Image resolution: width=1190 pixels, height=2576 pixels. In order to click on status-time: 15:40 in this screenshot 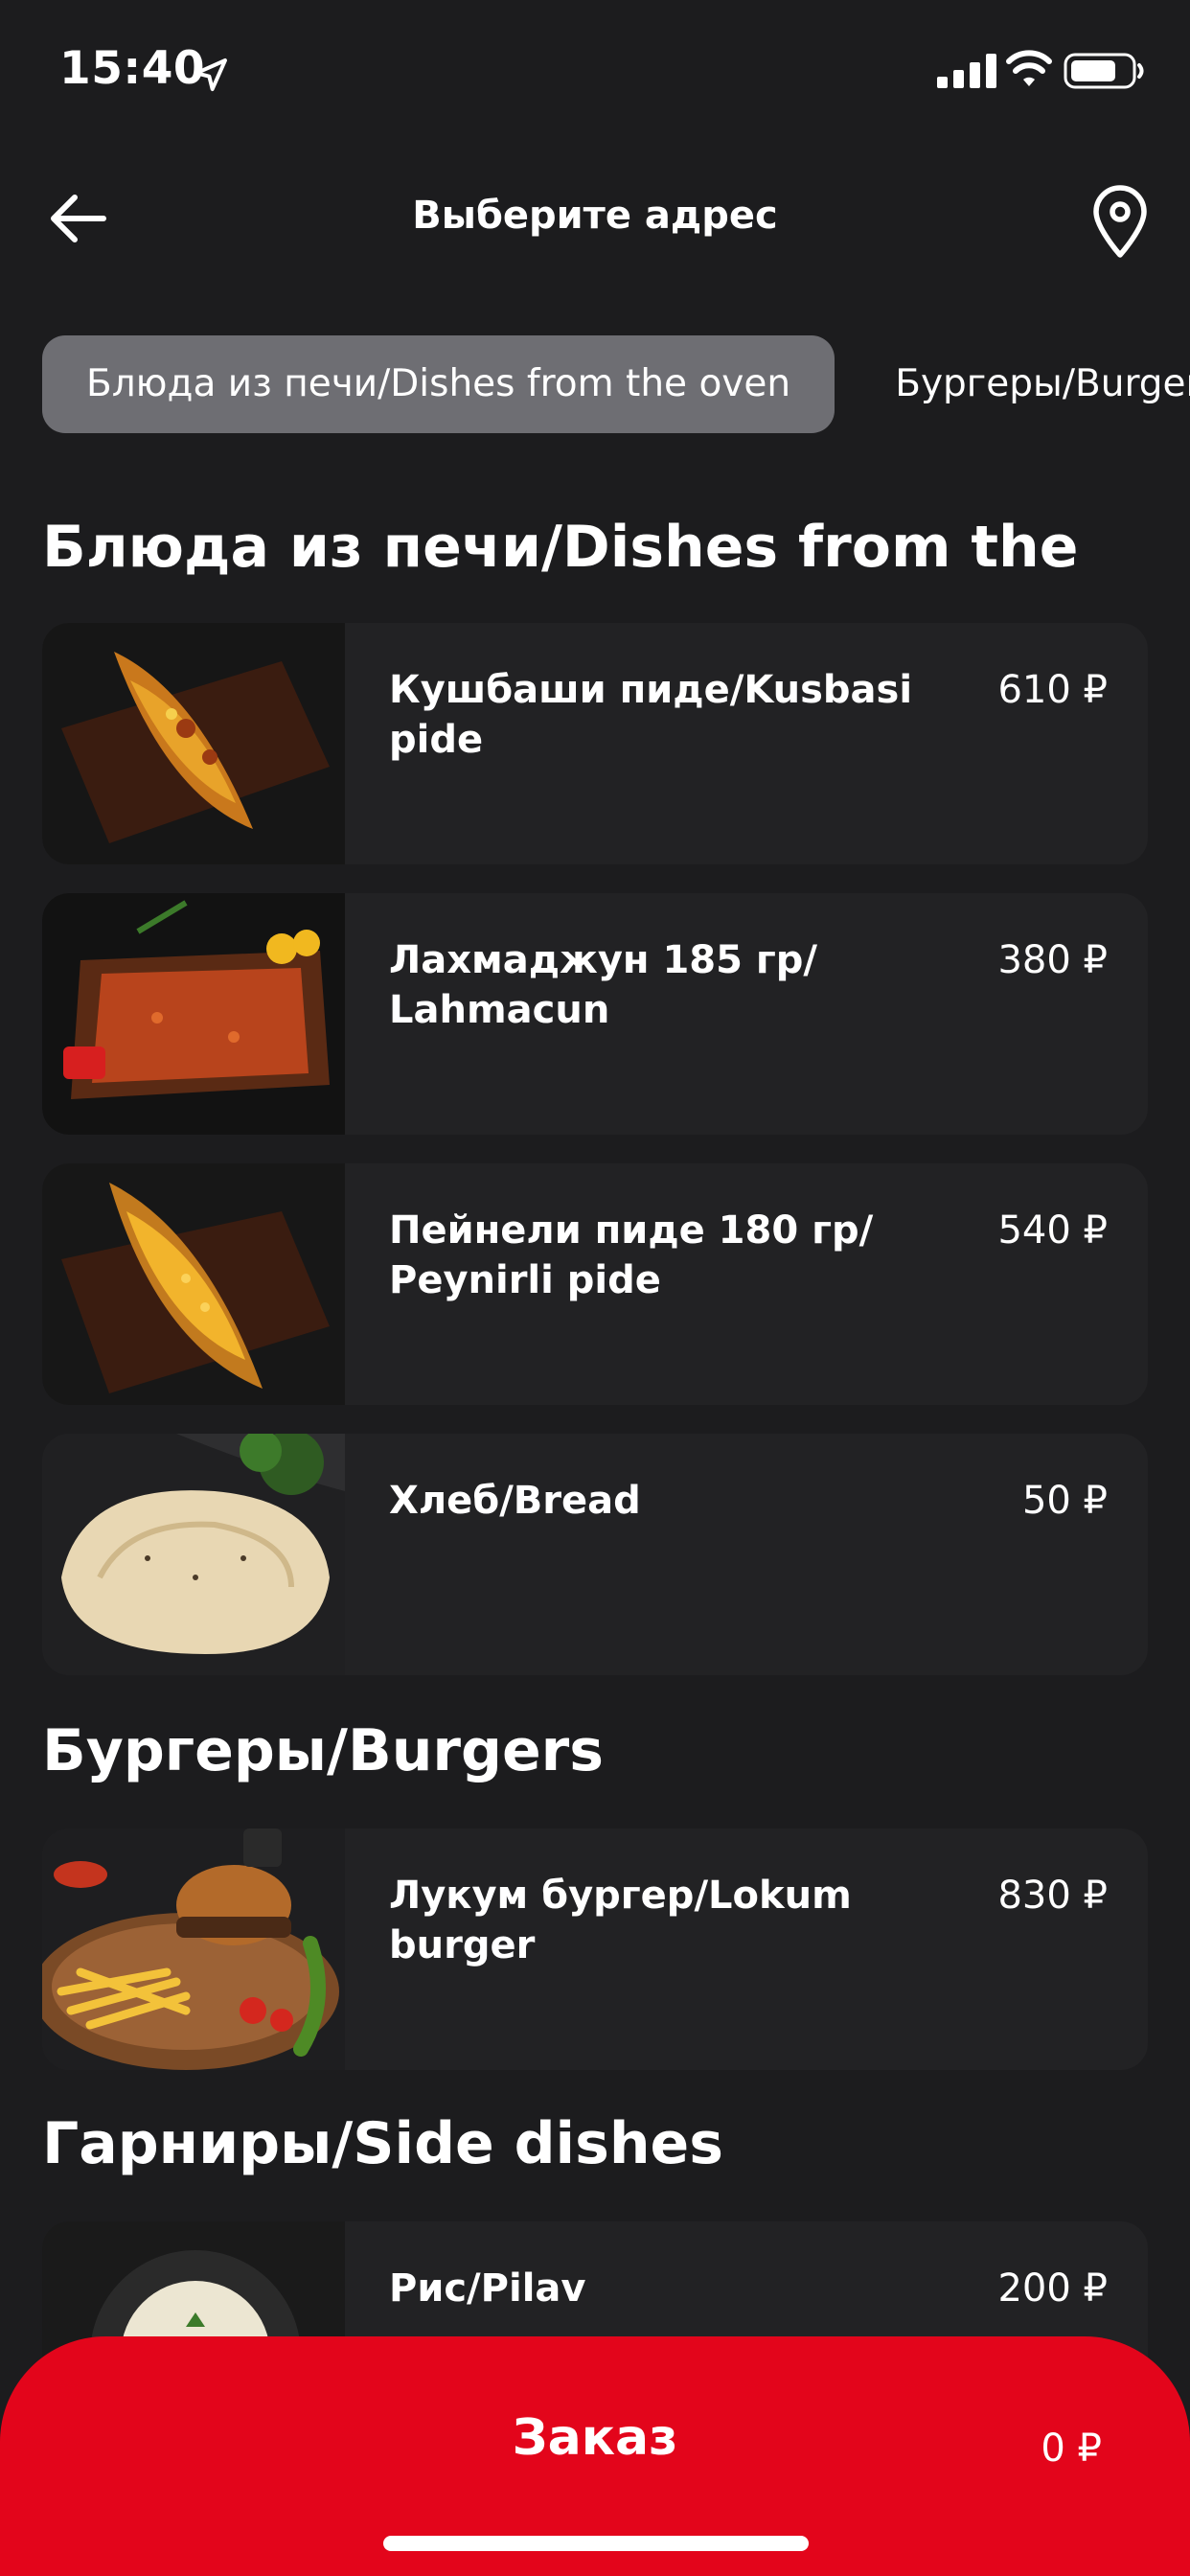, I will do `click(132, 68)`.